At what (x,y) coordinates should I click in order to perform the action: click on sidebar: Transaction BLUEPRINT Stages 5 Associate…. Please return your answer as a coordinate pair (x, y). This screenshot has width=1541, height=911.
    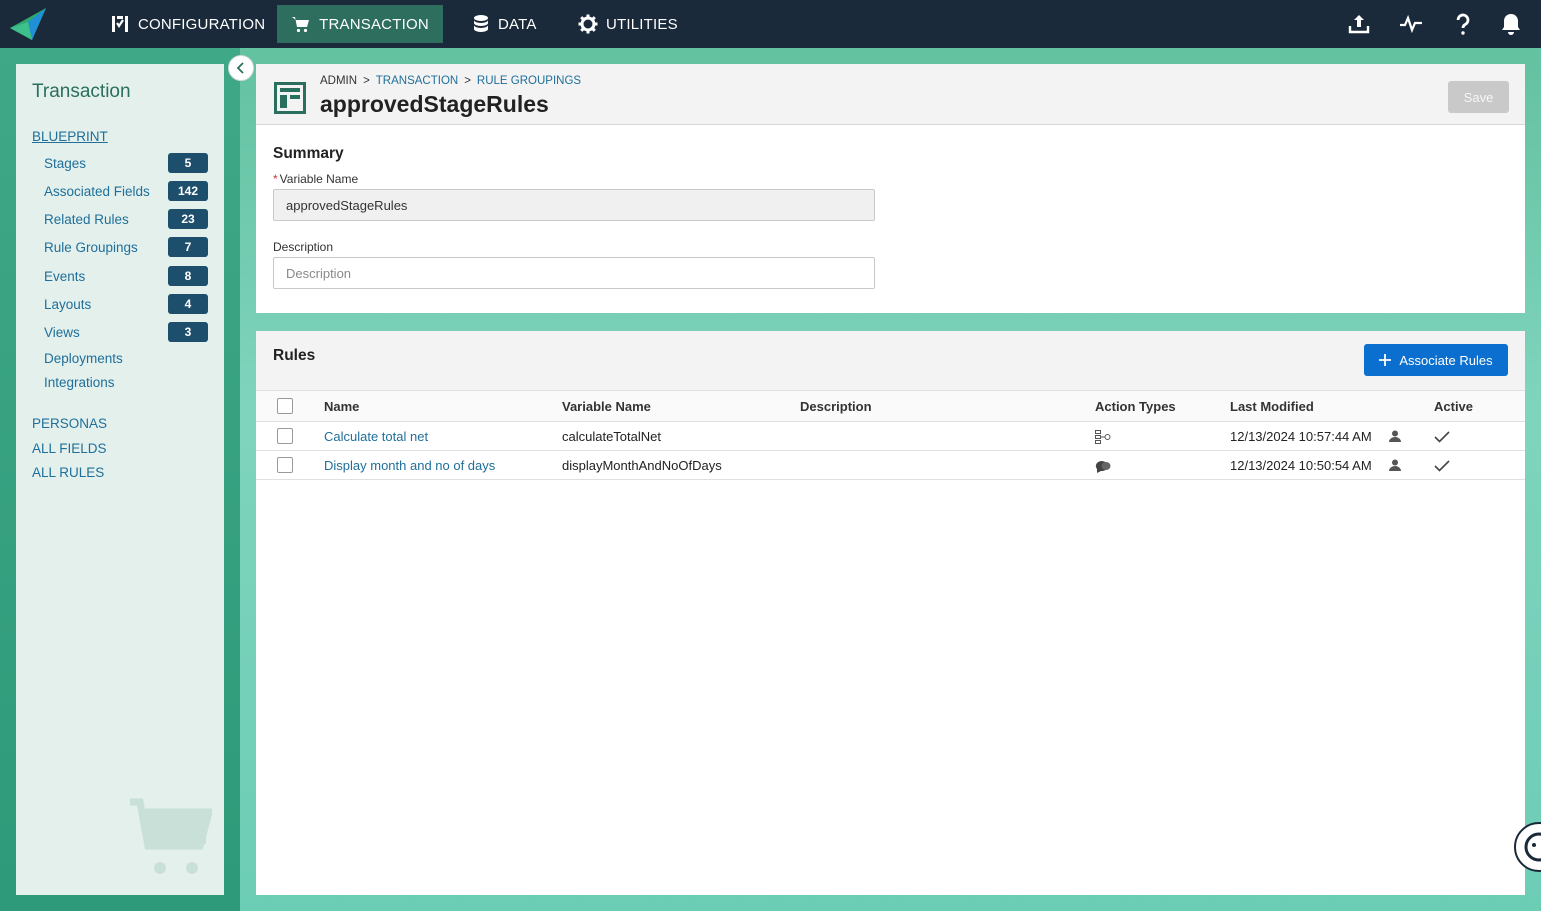
    Looking at the image, I should click on (120, 479).